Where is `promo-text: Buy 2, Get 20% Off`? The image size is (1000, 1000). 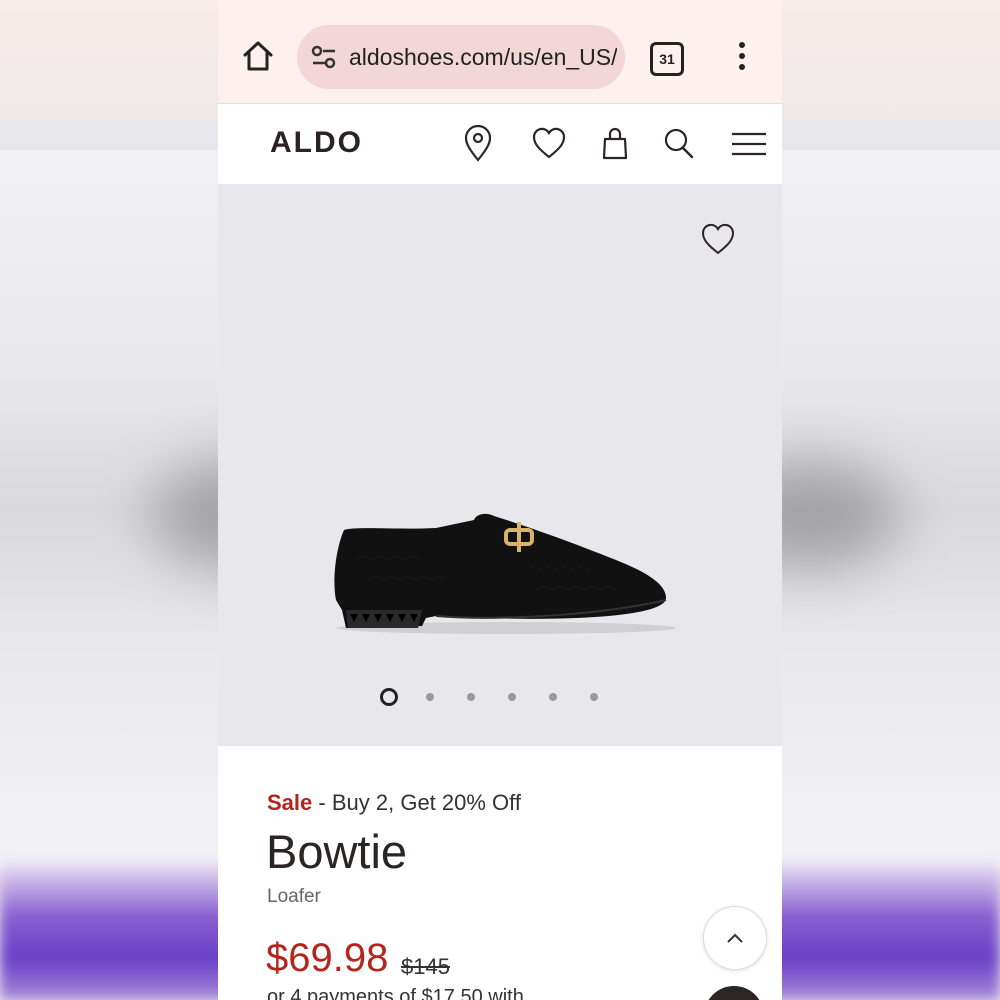
promo-text: Buy 2, Get 20% Off is located at coordinates (426, 802).